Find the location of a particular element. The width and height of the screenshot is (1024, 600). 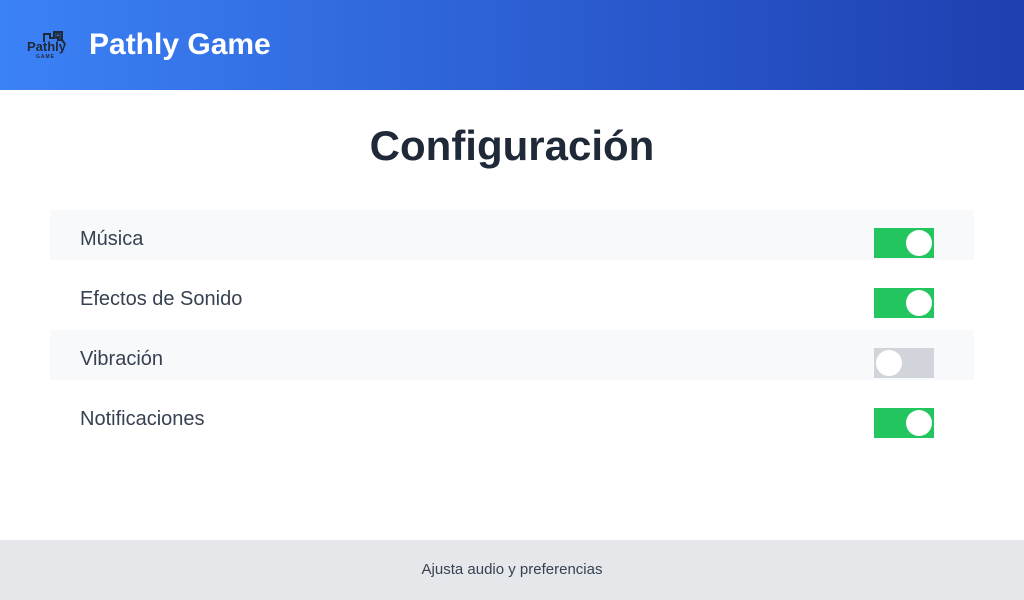

setting-label: Música is located at coordinates (112, 239).